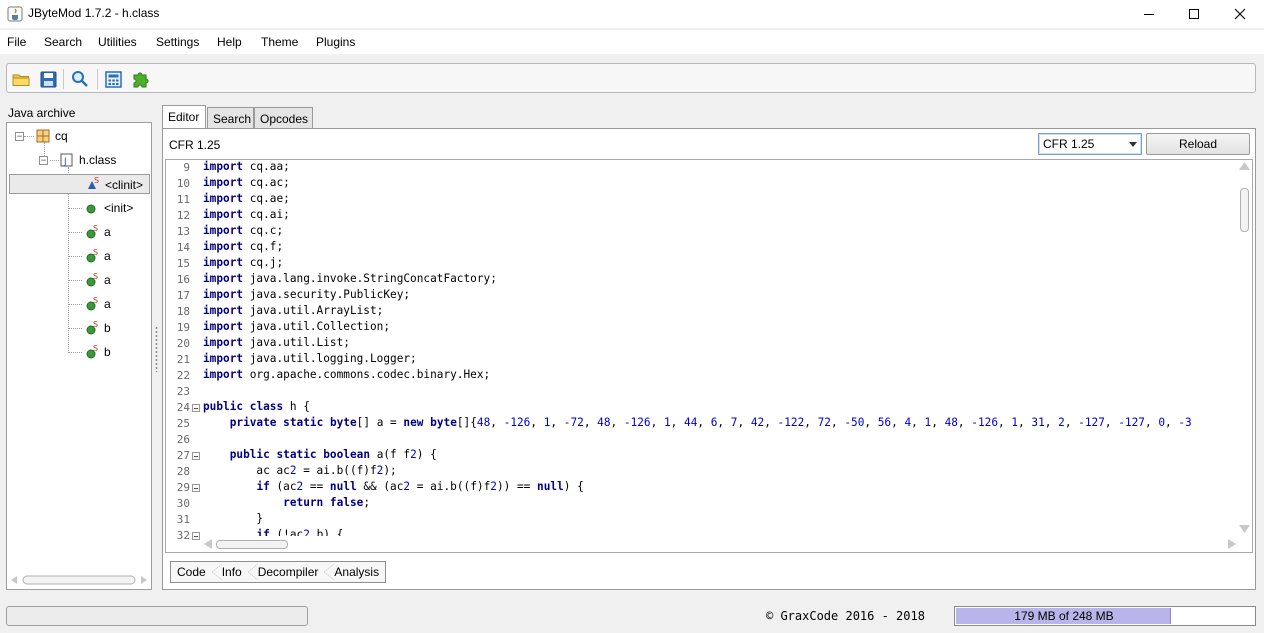 This screenshot has width=1264, height=633. I want to click on line-number: 30, so click(183, 503).